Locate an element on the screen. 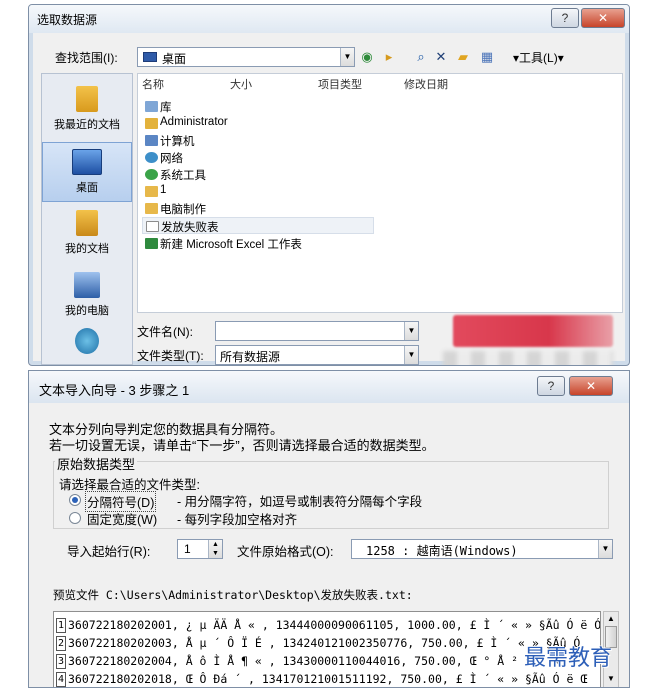  desktop-icon is located at coordinates (87, 162).